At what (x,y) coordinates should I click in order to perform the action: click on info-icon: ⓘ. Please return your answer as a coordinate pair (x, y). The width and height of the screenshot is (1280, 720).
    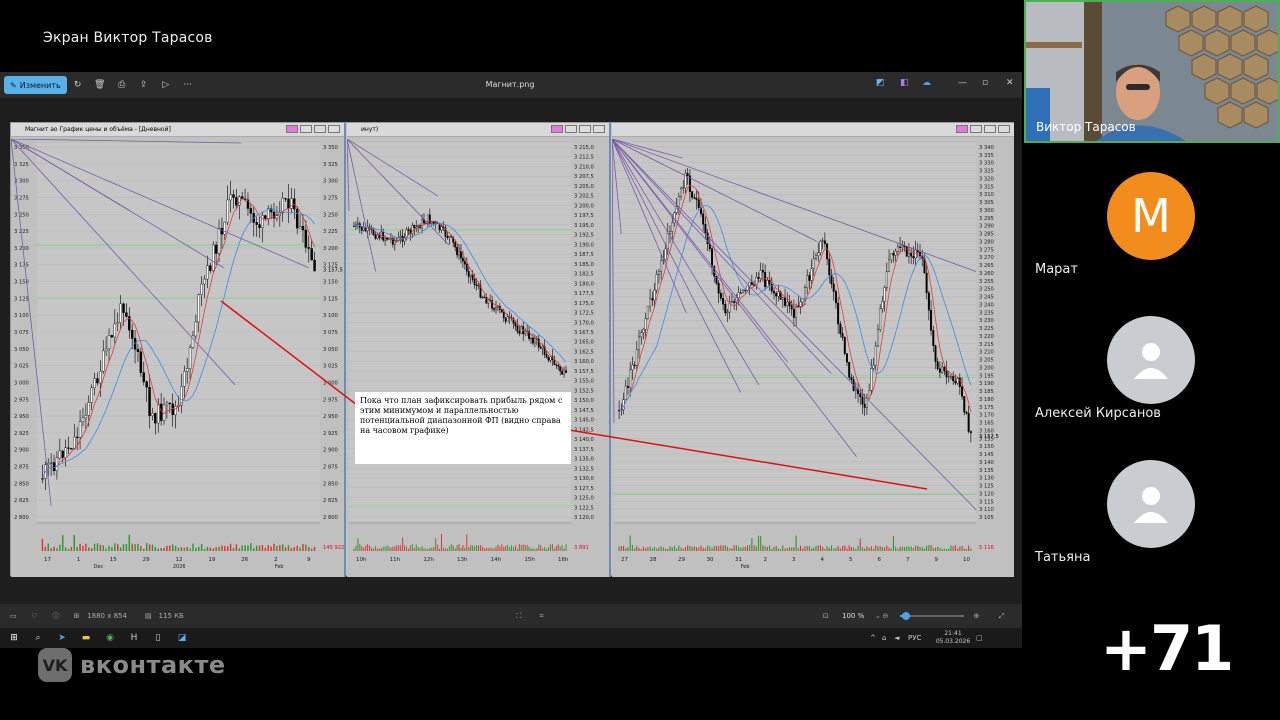
    Looking at the image, I should click on (62, 616).